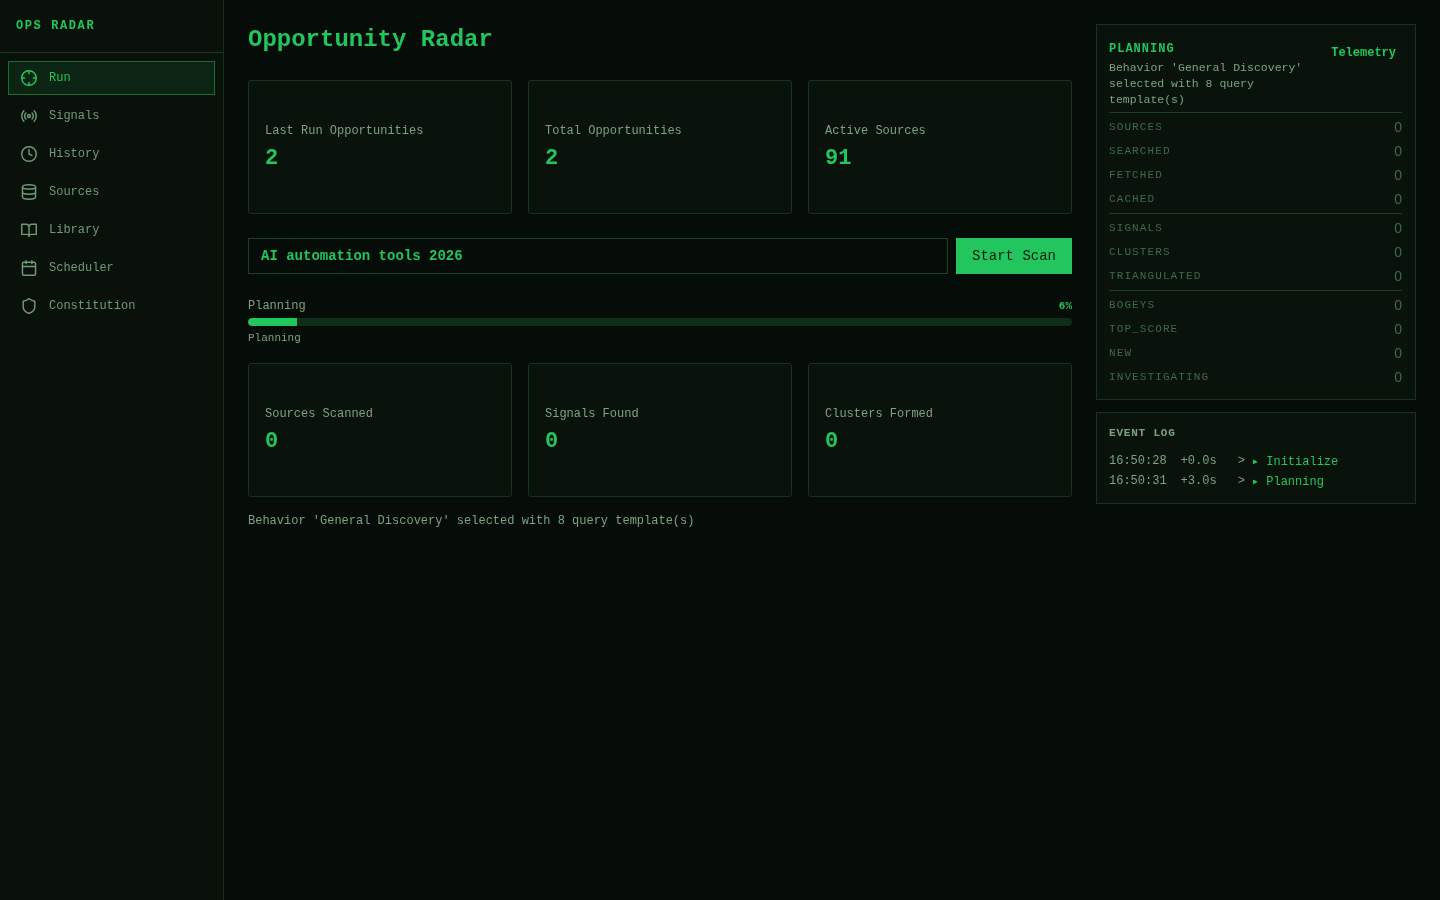  Describe the element at coordinates (1132, 199) in the screenshot. I see `metric-label: CACHED` at that location.